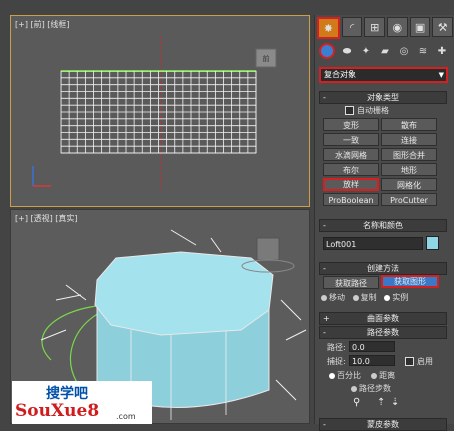 The width and height of the screenshot is (454, 431). I want to click on object-name-field: Loft001, so click(373, 243).